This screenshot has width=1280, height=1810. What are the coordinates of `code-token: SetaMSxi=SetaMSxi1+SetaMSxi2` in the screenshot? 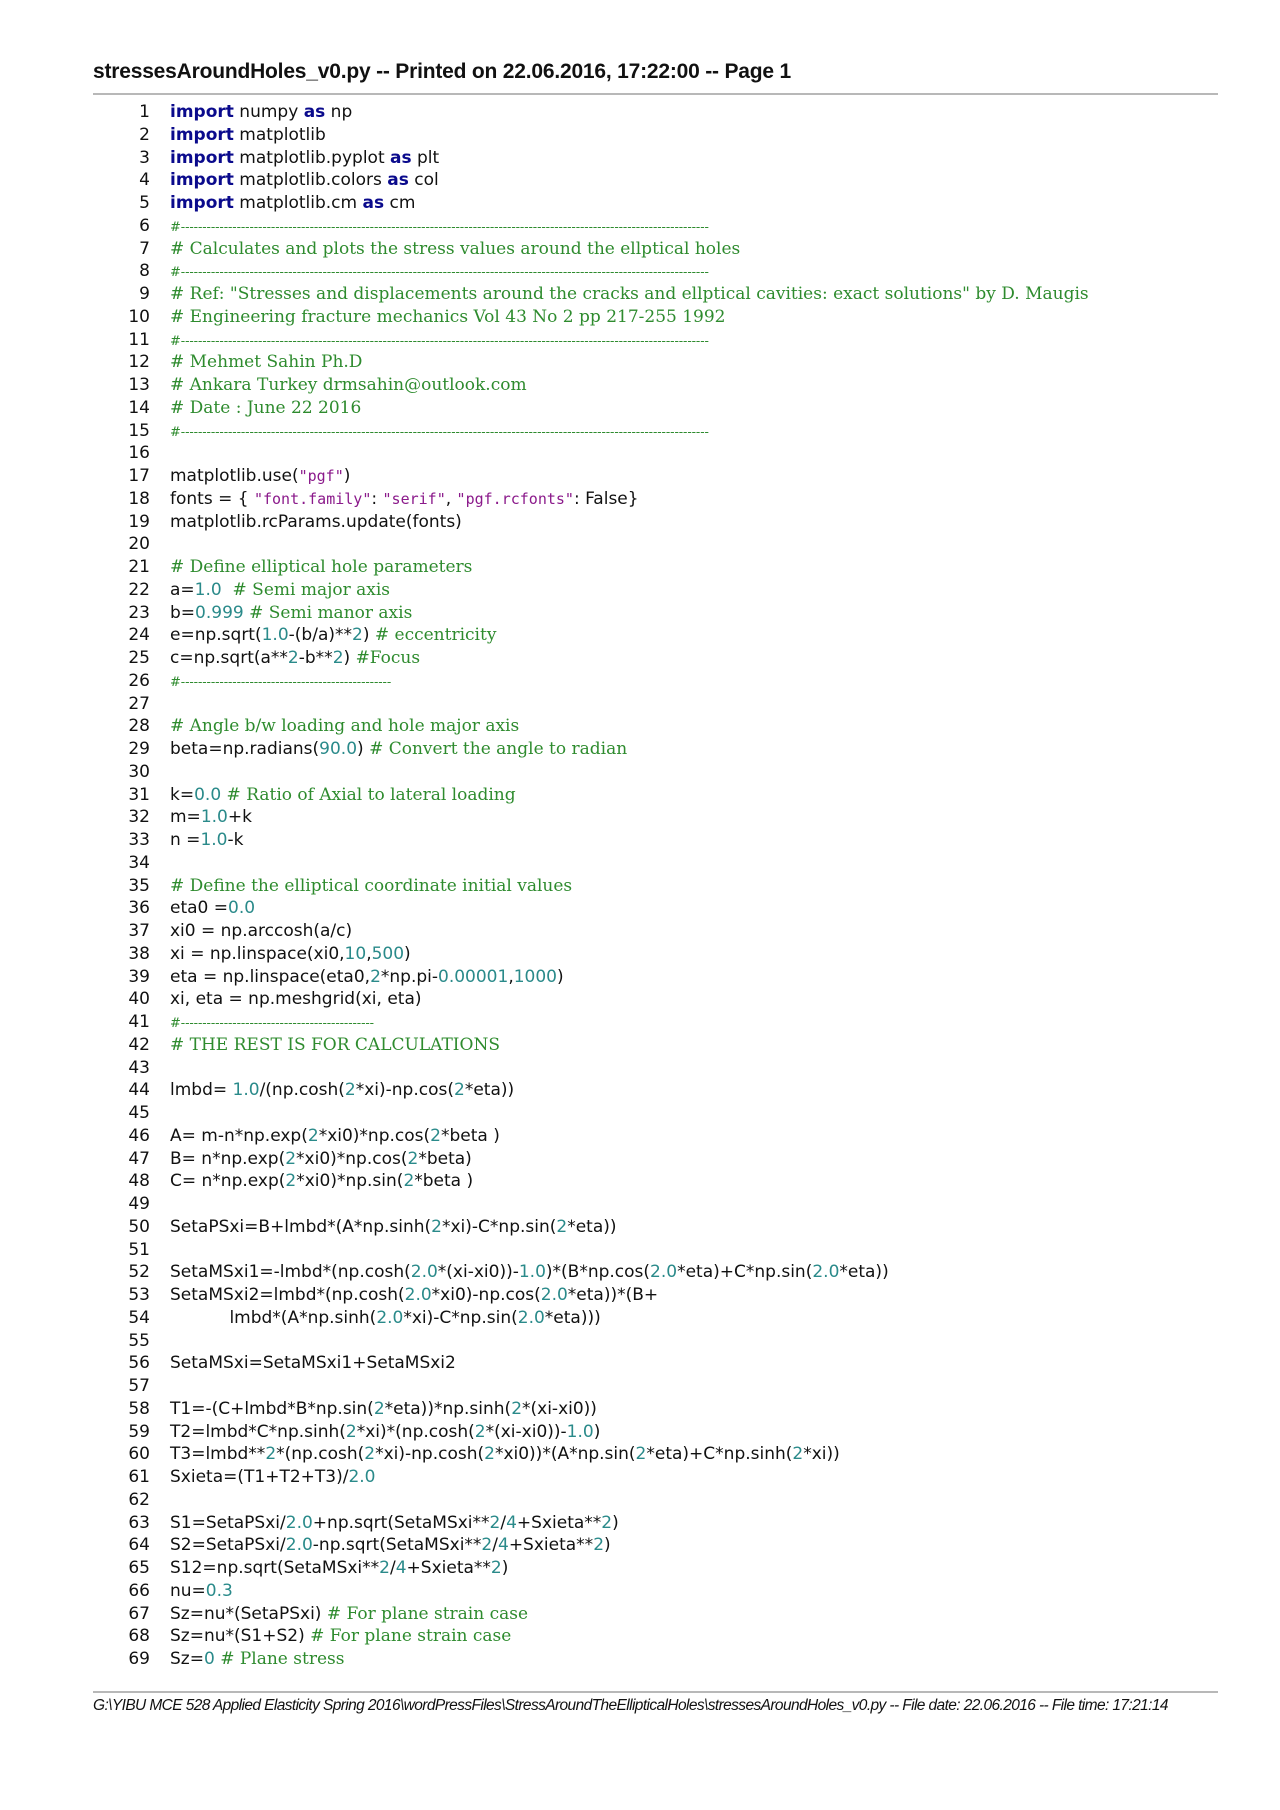 It's located at (313, 1363).